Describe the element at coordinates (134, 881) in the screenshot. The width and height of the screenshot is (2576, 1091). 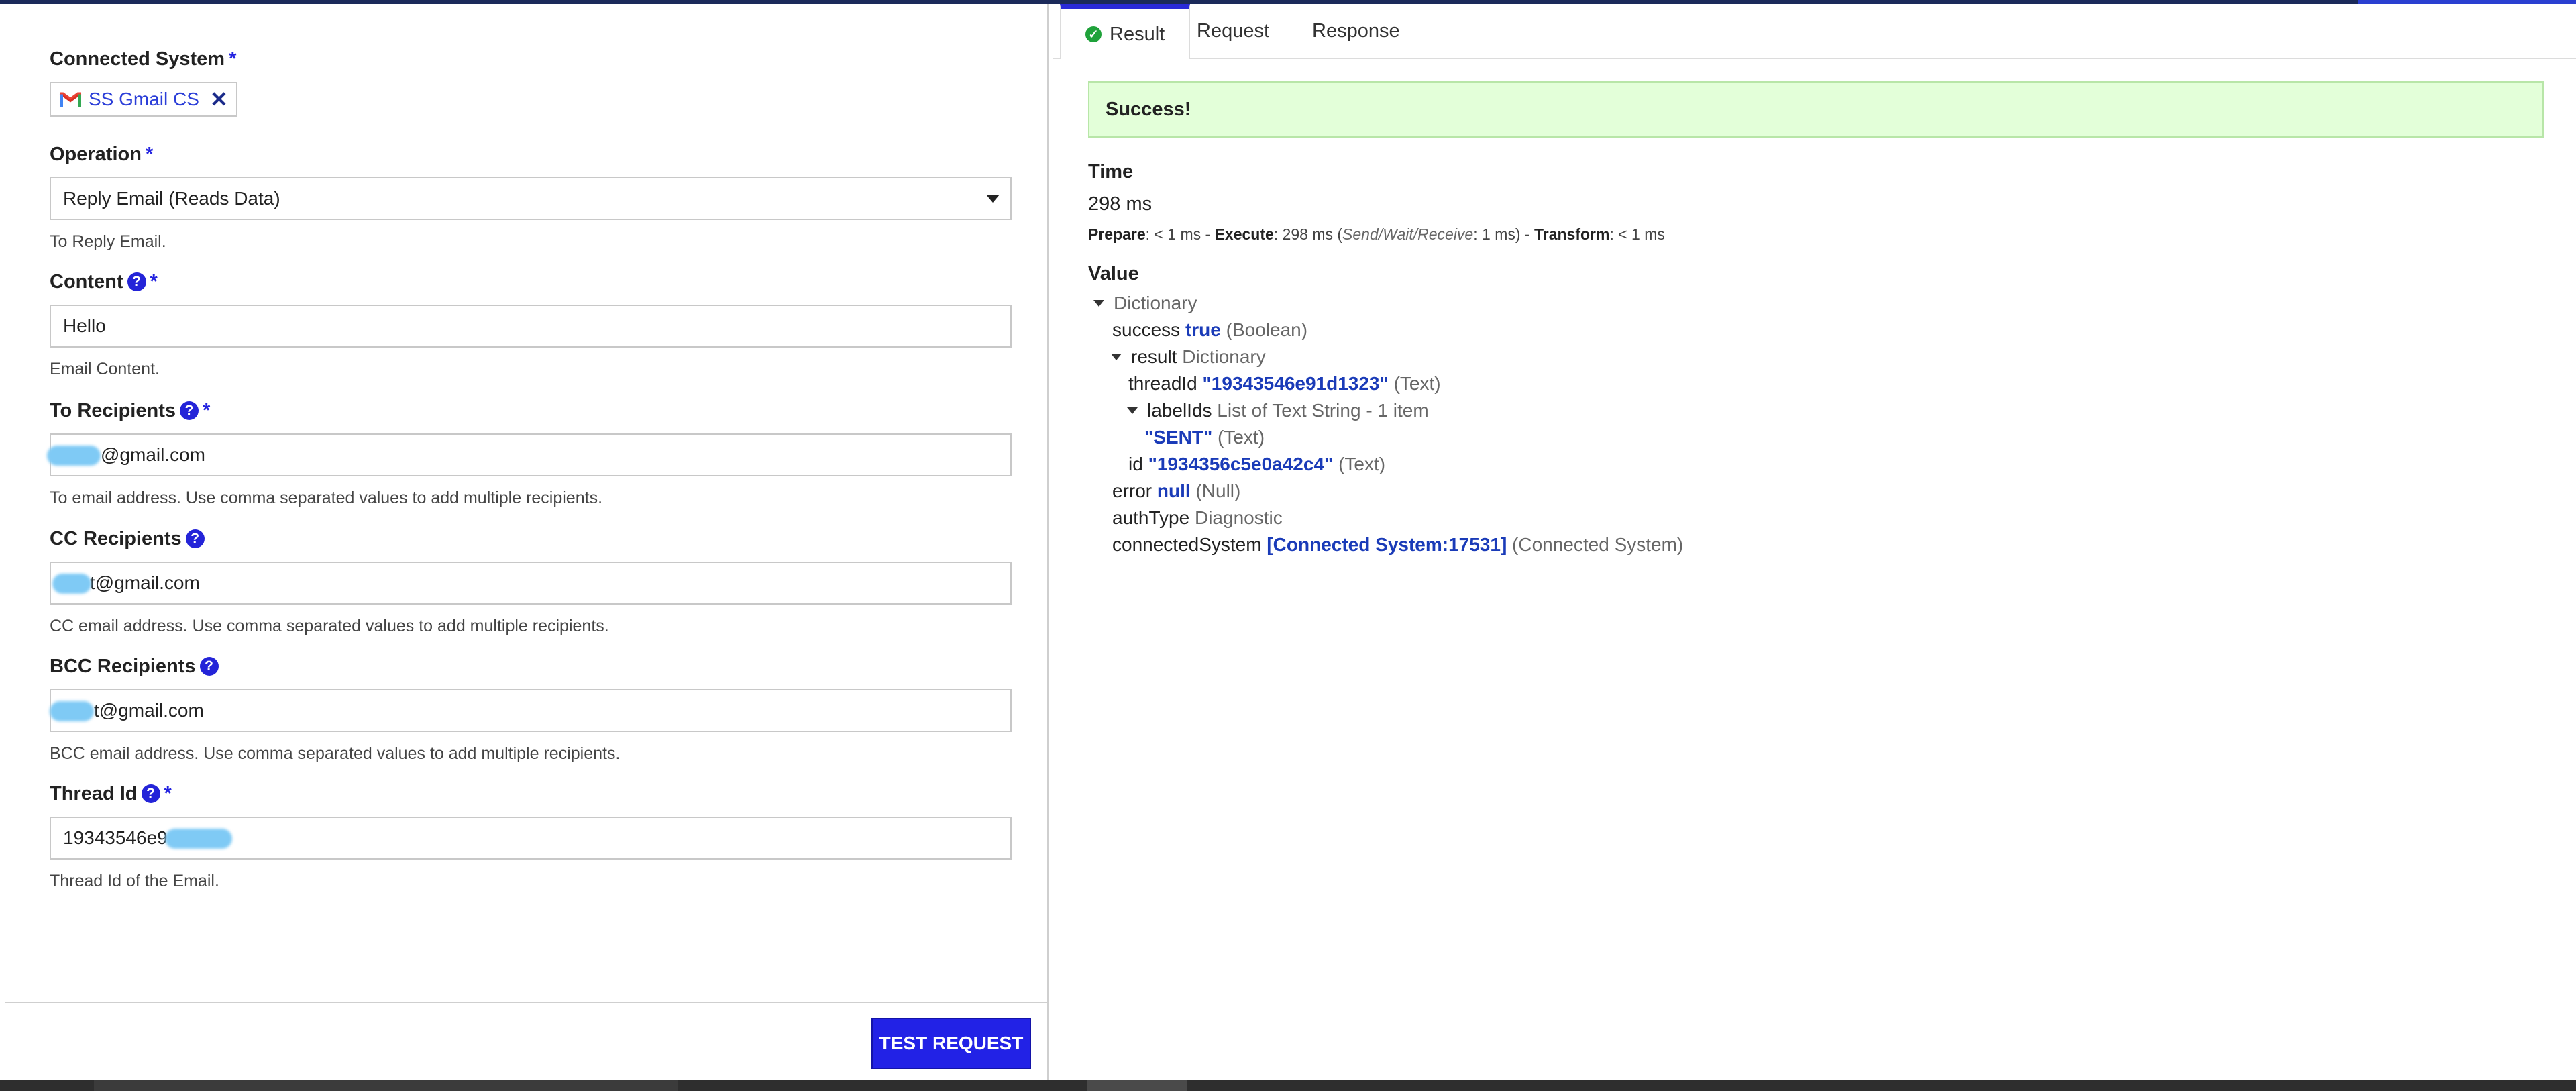
I see `thread-id-hint: Thread Id of the Email.` at that location.